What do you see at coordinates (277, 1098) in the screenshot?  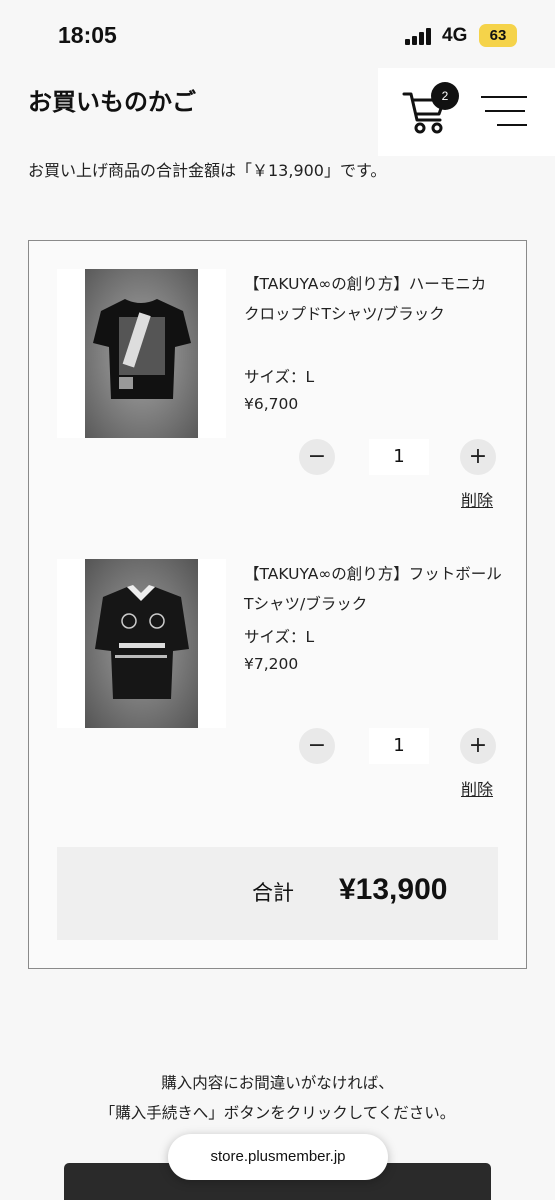 I see `checkout-notice: 購入内容にお間違いがなければ、 「購入手続きへ」ボタンをクリックしてください。` at bounding box center [277, 1098].